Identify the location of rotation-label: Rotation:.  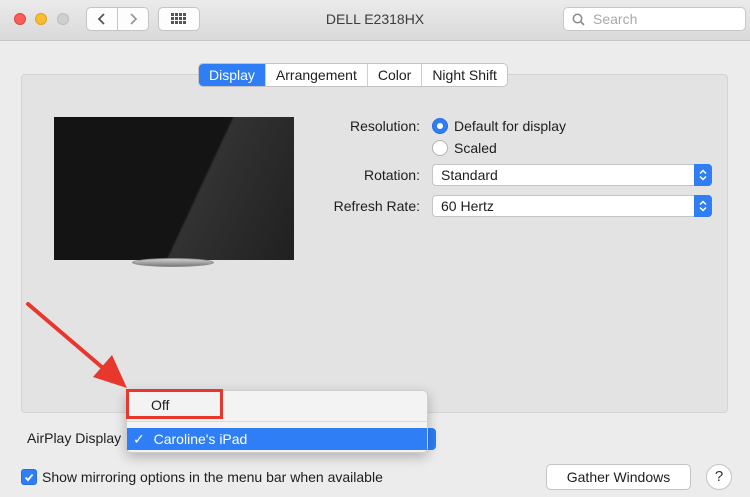
(391, 175).